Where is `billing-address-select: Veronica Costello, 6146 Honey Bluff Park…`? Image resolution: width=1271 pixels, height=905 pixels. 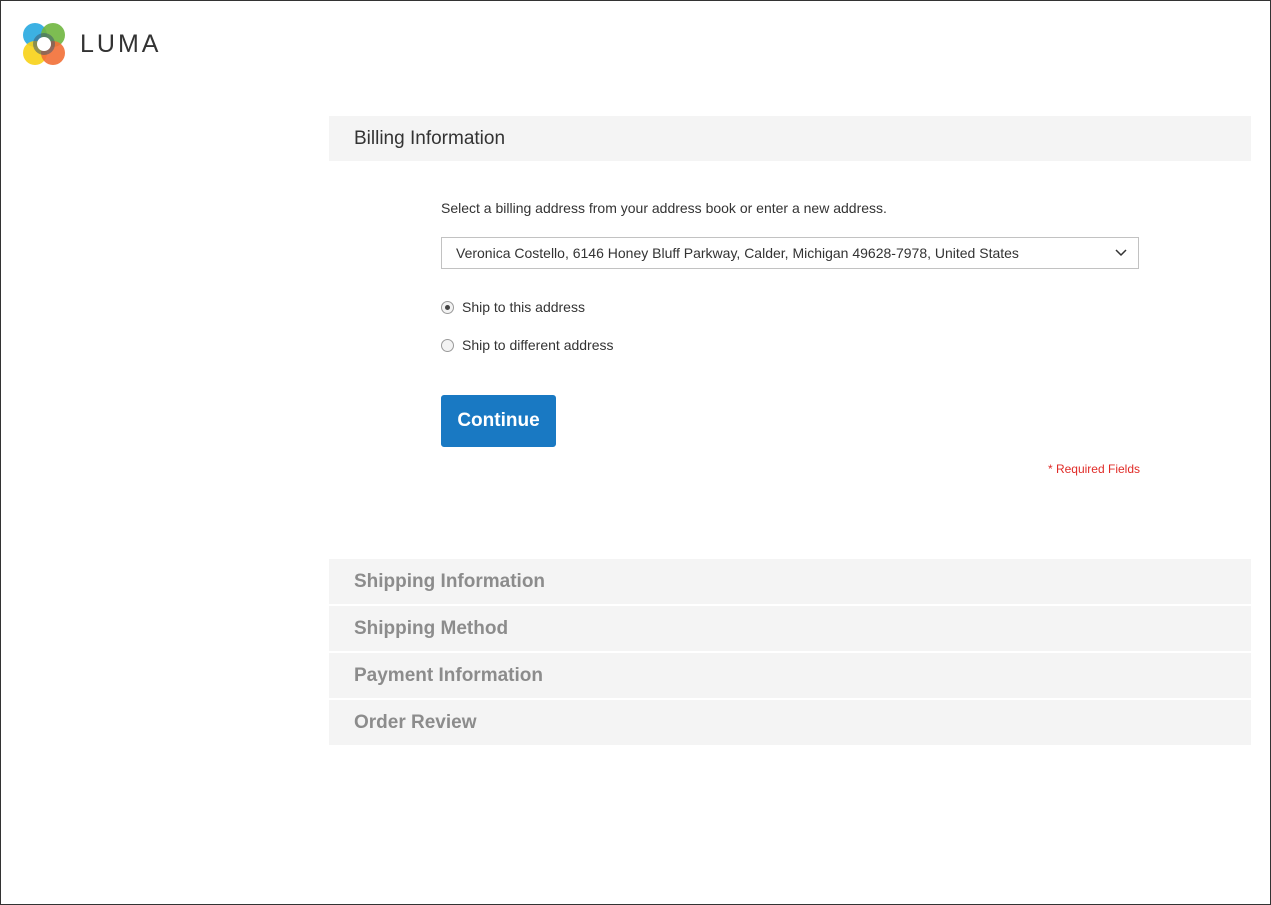
billing-address-select: Veronica Costello, 6146 Honey Bluff Park… is located at coordinates (790, 253).